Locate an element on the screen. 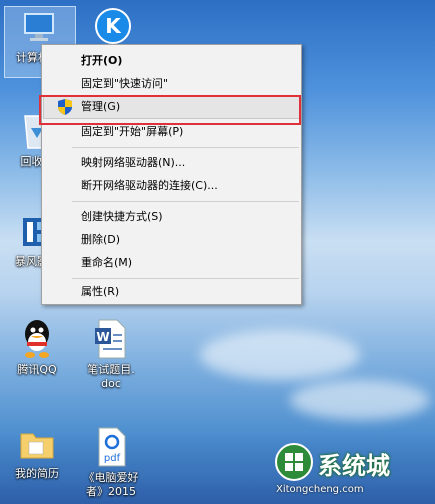 This screenshot has height=504, width=435. desktop-icon-pdf: pdf 《电脑爱好 者》2015 is located at coordinates (111, 461).